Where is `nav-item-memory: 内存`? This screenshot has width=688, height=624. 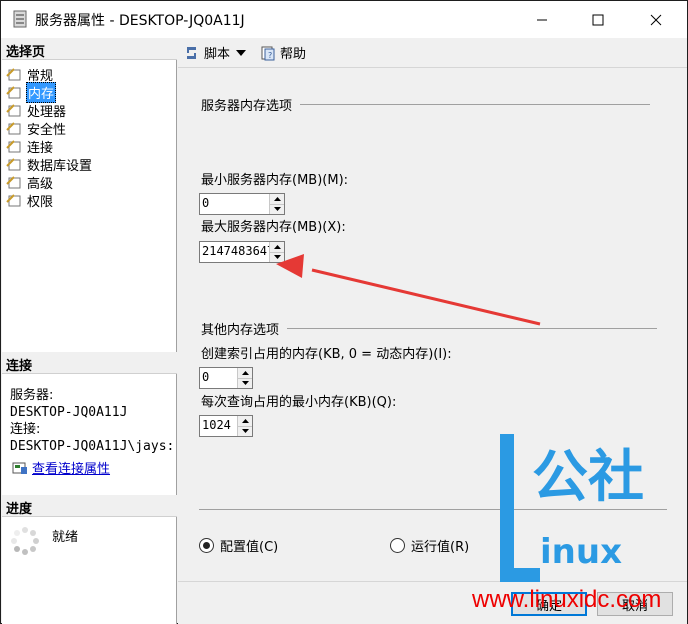
nav-item-memory: 内存 is located at coordinates (49, 92).